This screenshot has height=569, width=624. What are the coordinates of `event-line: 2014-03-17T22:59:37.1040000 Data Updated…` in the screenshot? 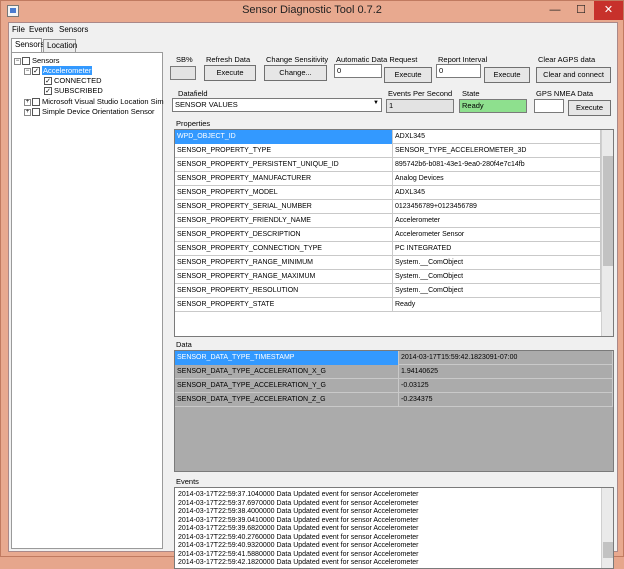 It's located at (298, 494).